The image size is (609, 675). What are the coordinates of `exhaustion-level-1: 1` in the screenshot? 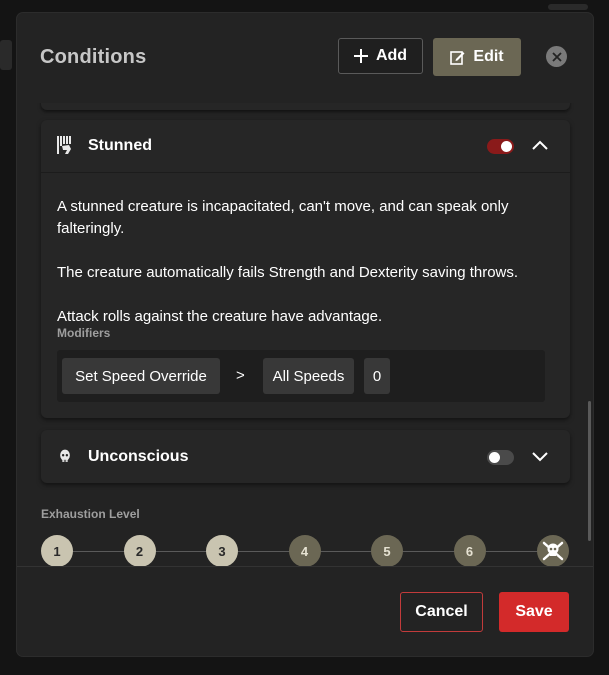 It's located at (57, 551).